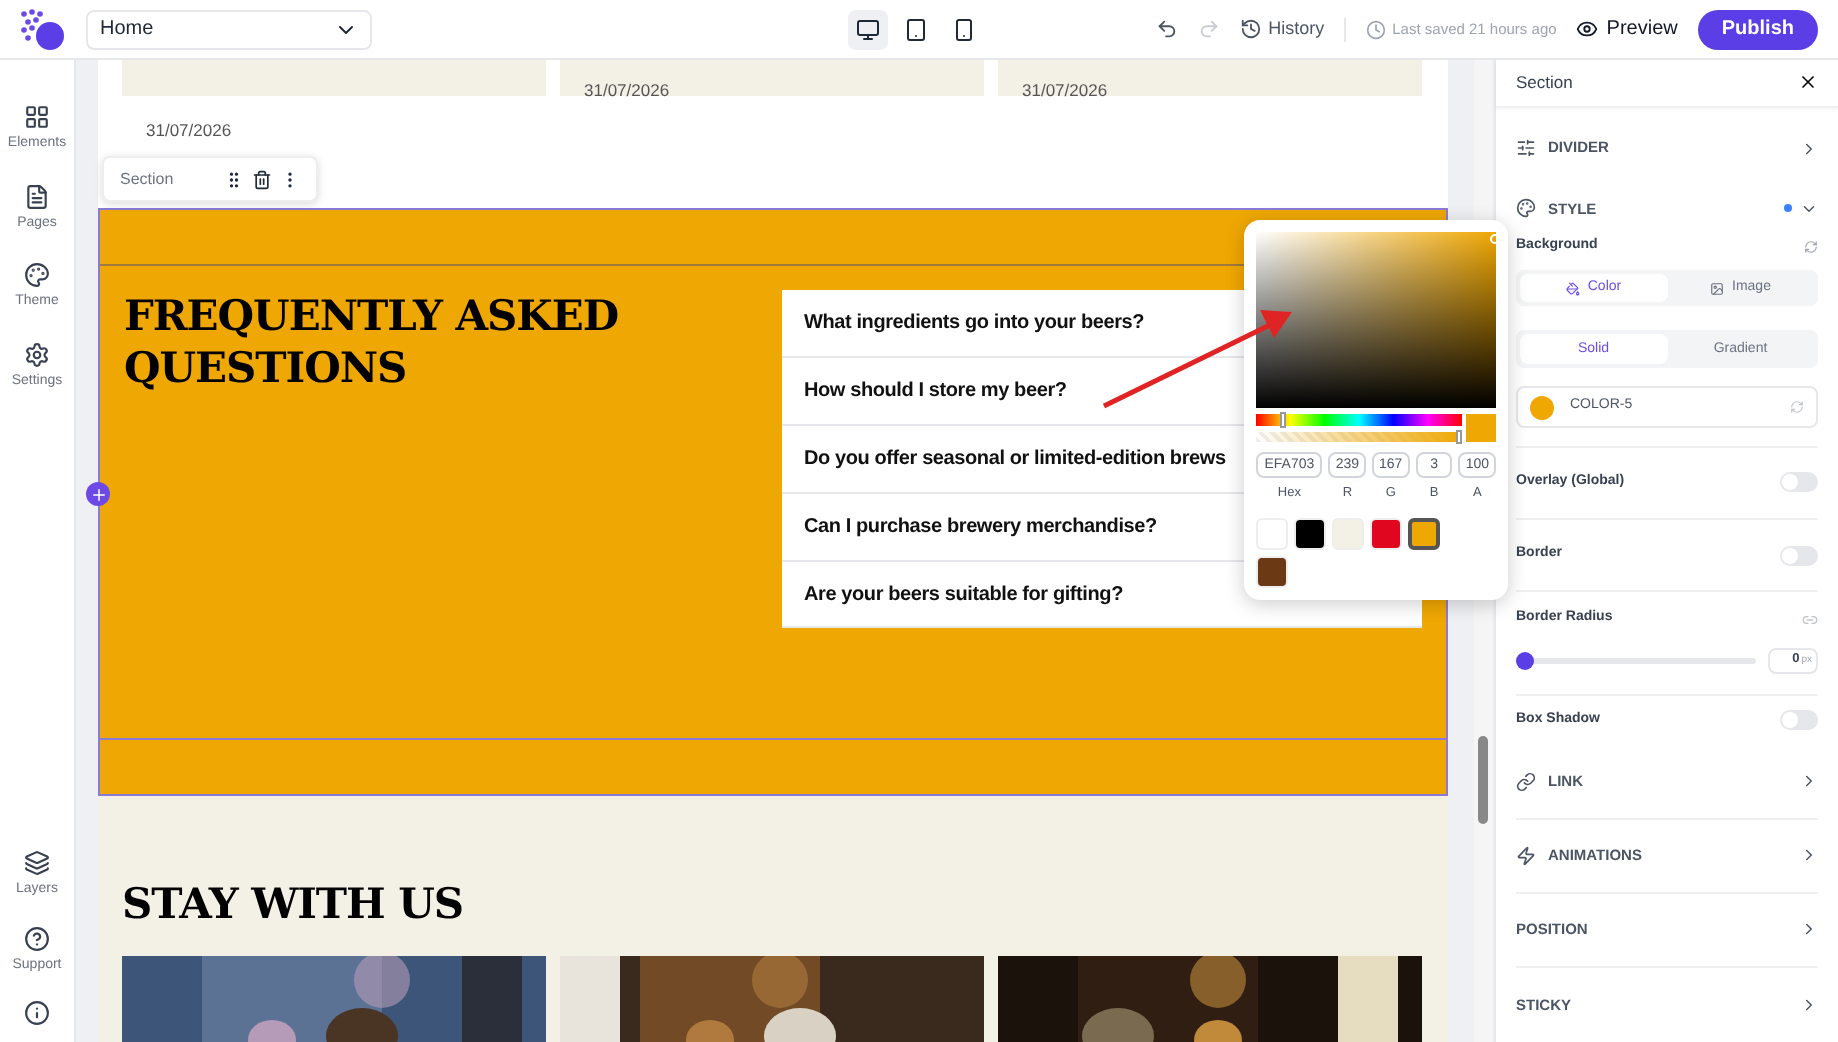  I want to click on clock-icon, so click(1376, 29).